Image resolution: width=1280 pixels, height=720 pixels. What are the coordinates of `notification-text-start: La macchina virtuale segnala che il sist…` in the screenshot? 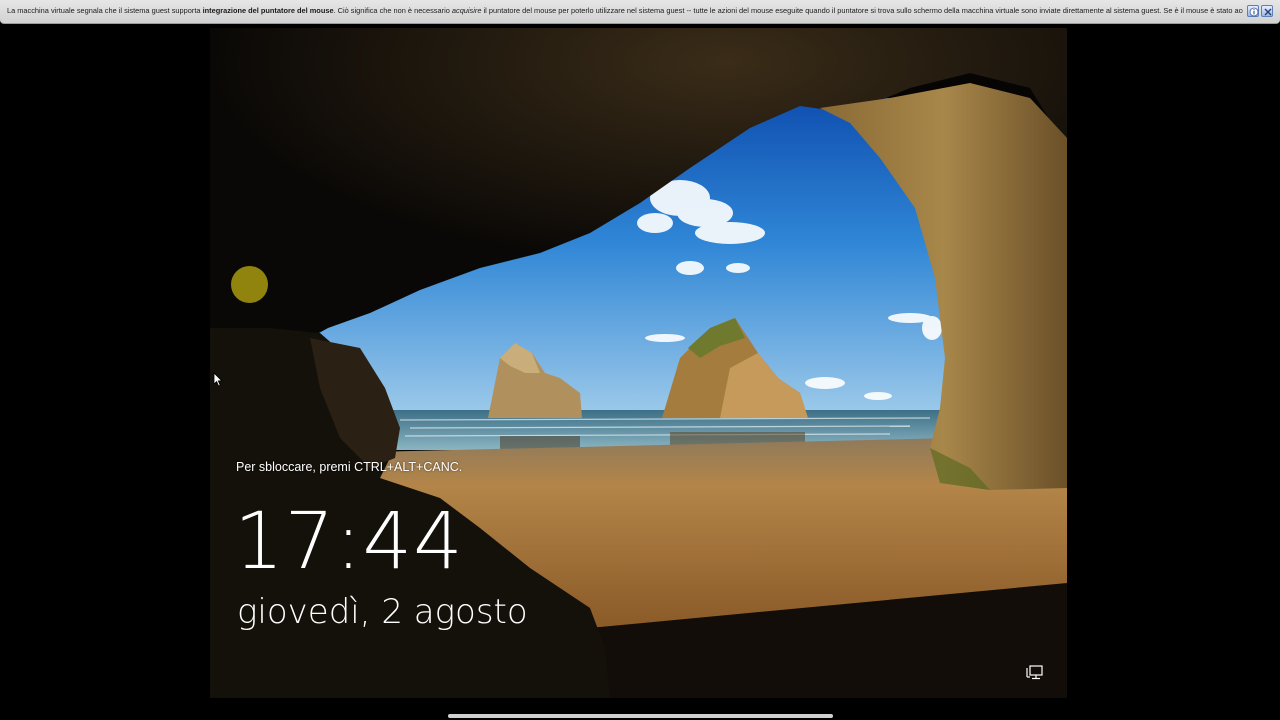 It's located at (105, 10).